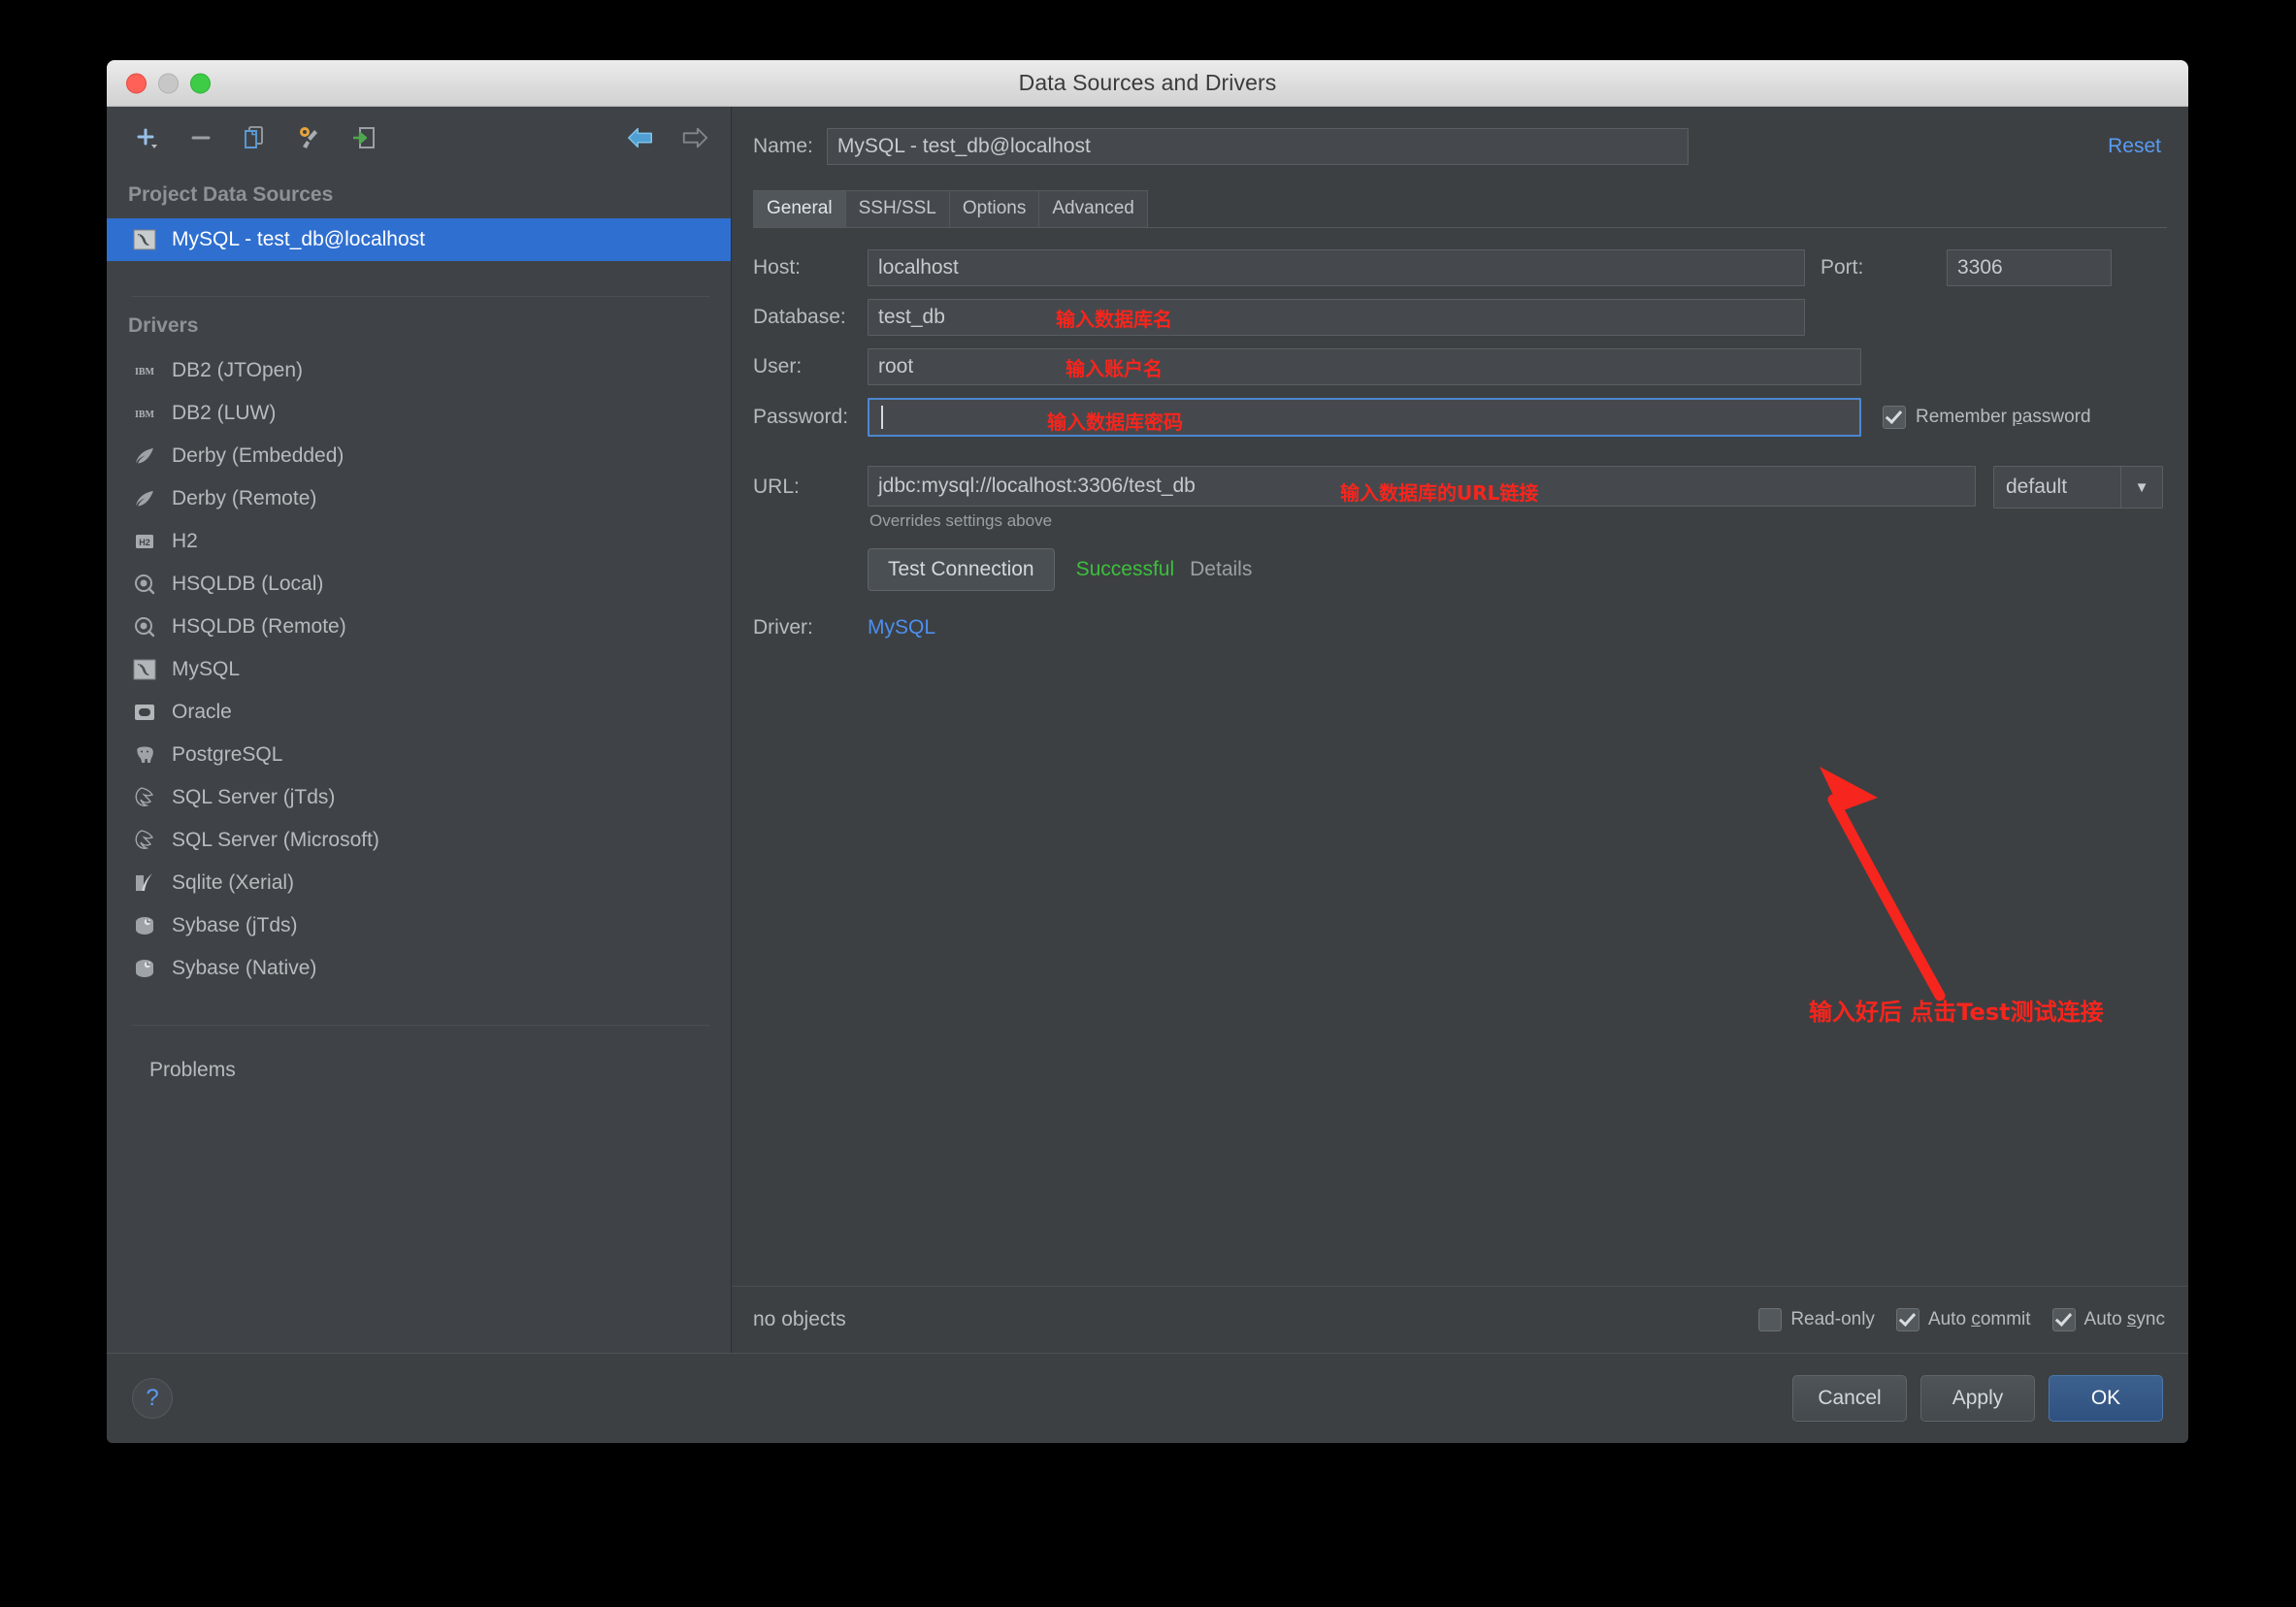  I want to click on user-row: User: root 输入账户名, so click(1460, 366).